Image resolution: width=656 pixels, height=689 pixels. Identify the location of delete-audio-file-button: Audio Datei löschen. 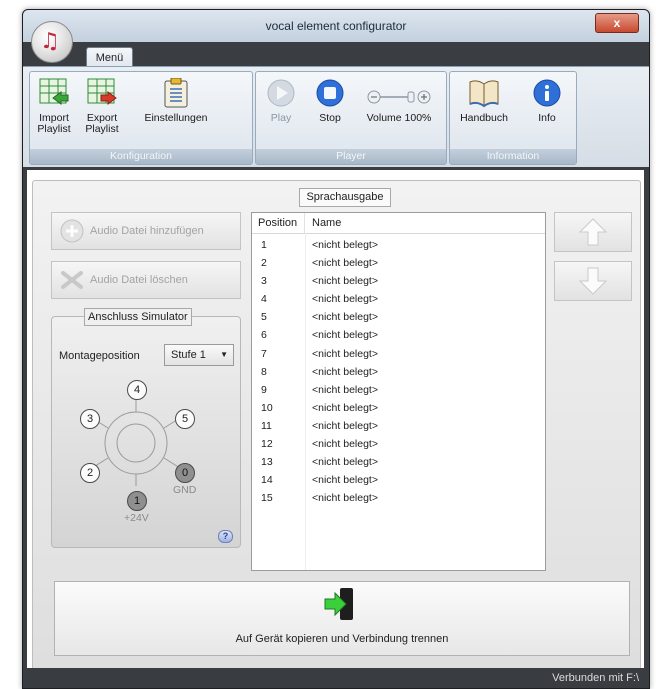
(146, 280).